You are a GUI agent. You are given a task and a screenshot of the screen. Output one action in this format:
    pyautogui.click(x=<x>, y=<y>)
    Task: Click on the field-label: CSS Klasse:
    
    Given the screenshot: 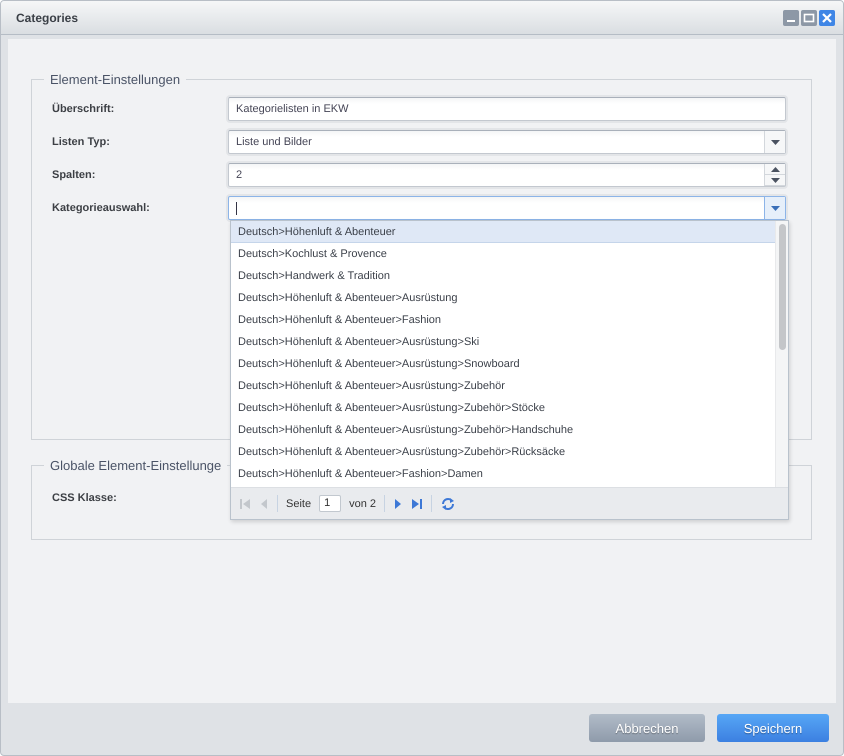 What is the action you would take?
    pyautogui.click(x=85, y=498)
    